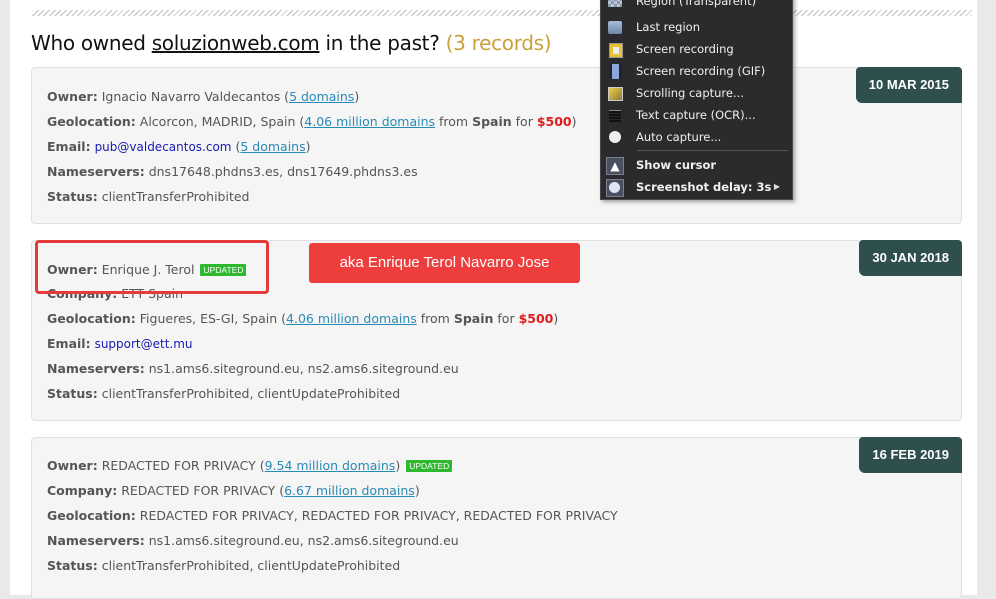 The height and width of the screenshot is (599, 996). Describe the element at coordinates (712, 150) in the screenshot. I see `menu-separator` at that location.